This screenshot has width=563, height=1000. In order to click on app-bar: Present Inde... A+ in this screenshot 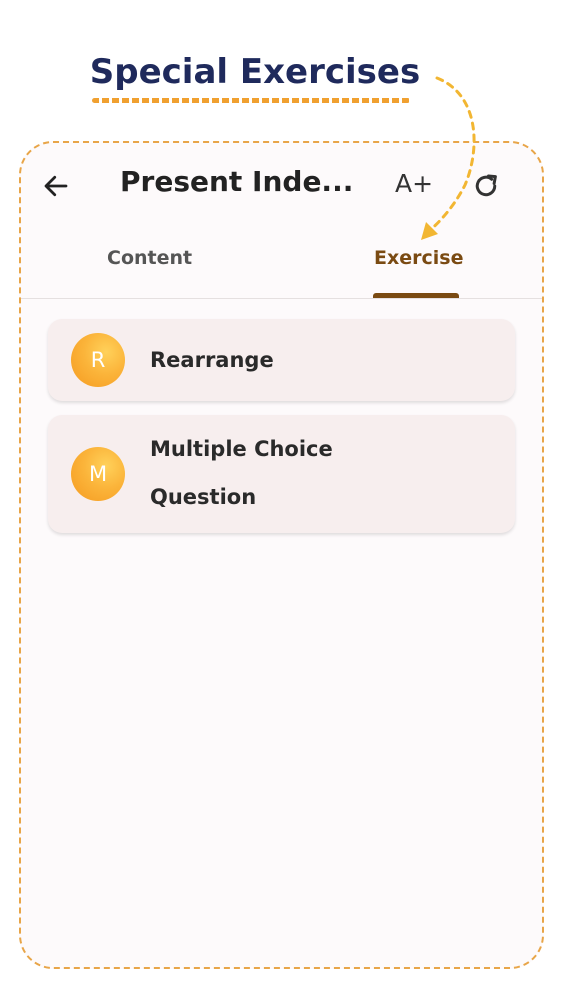, I will do `click(281, 184)`.